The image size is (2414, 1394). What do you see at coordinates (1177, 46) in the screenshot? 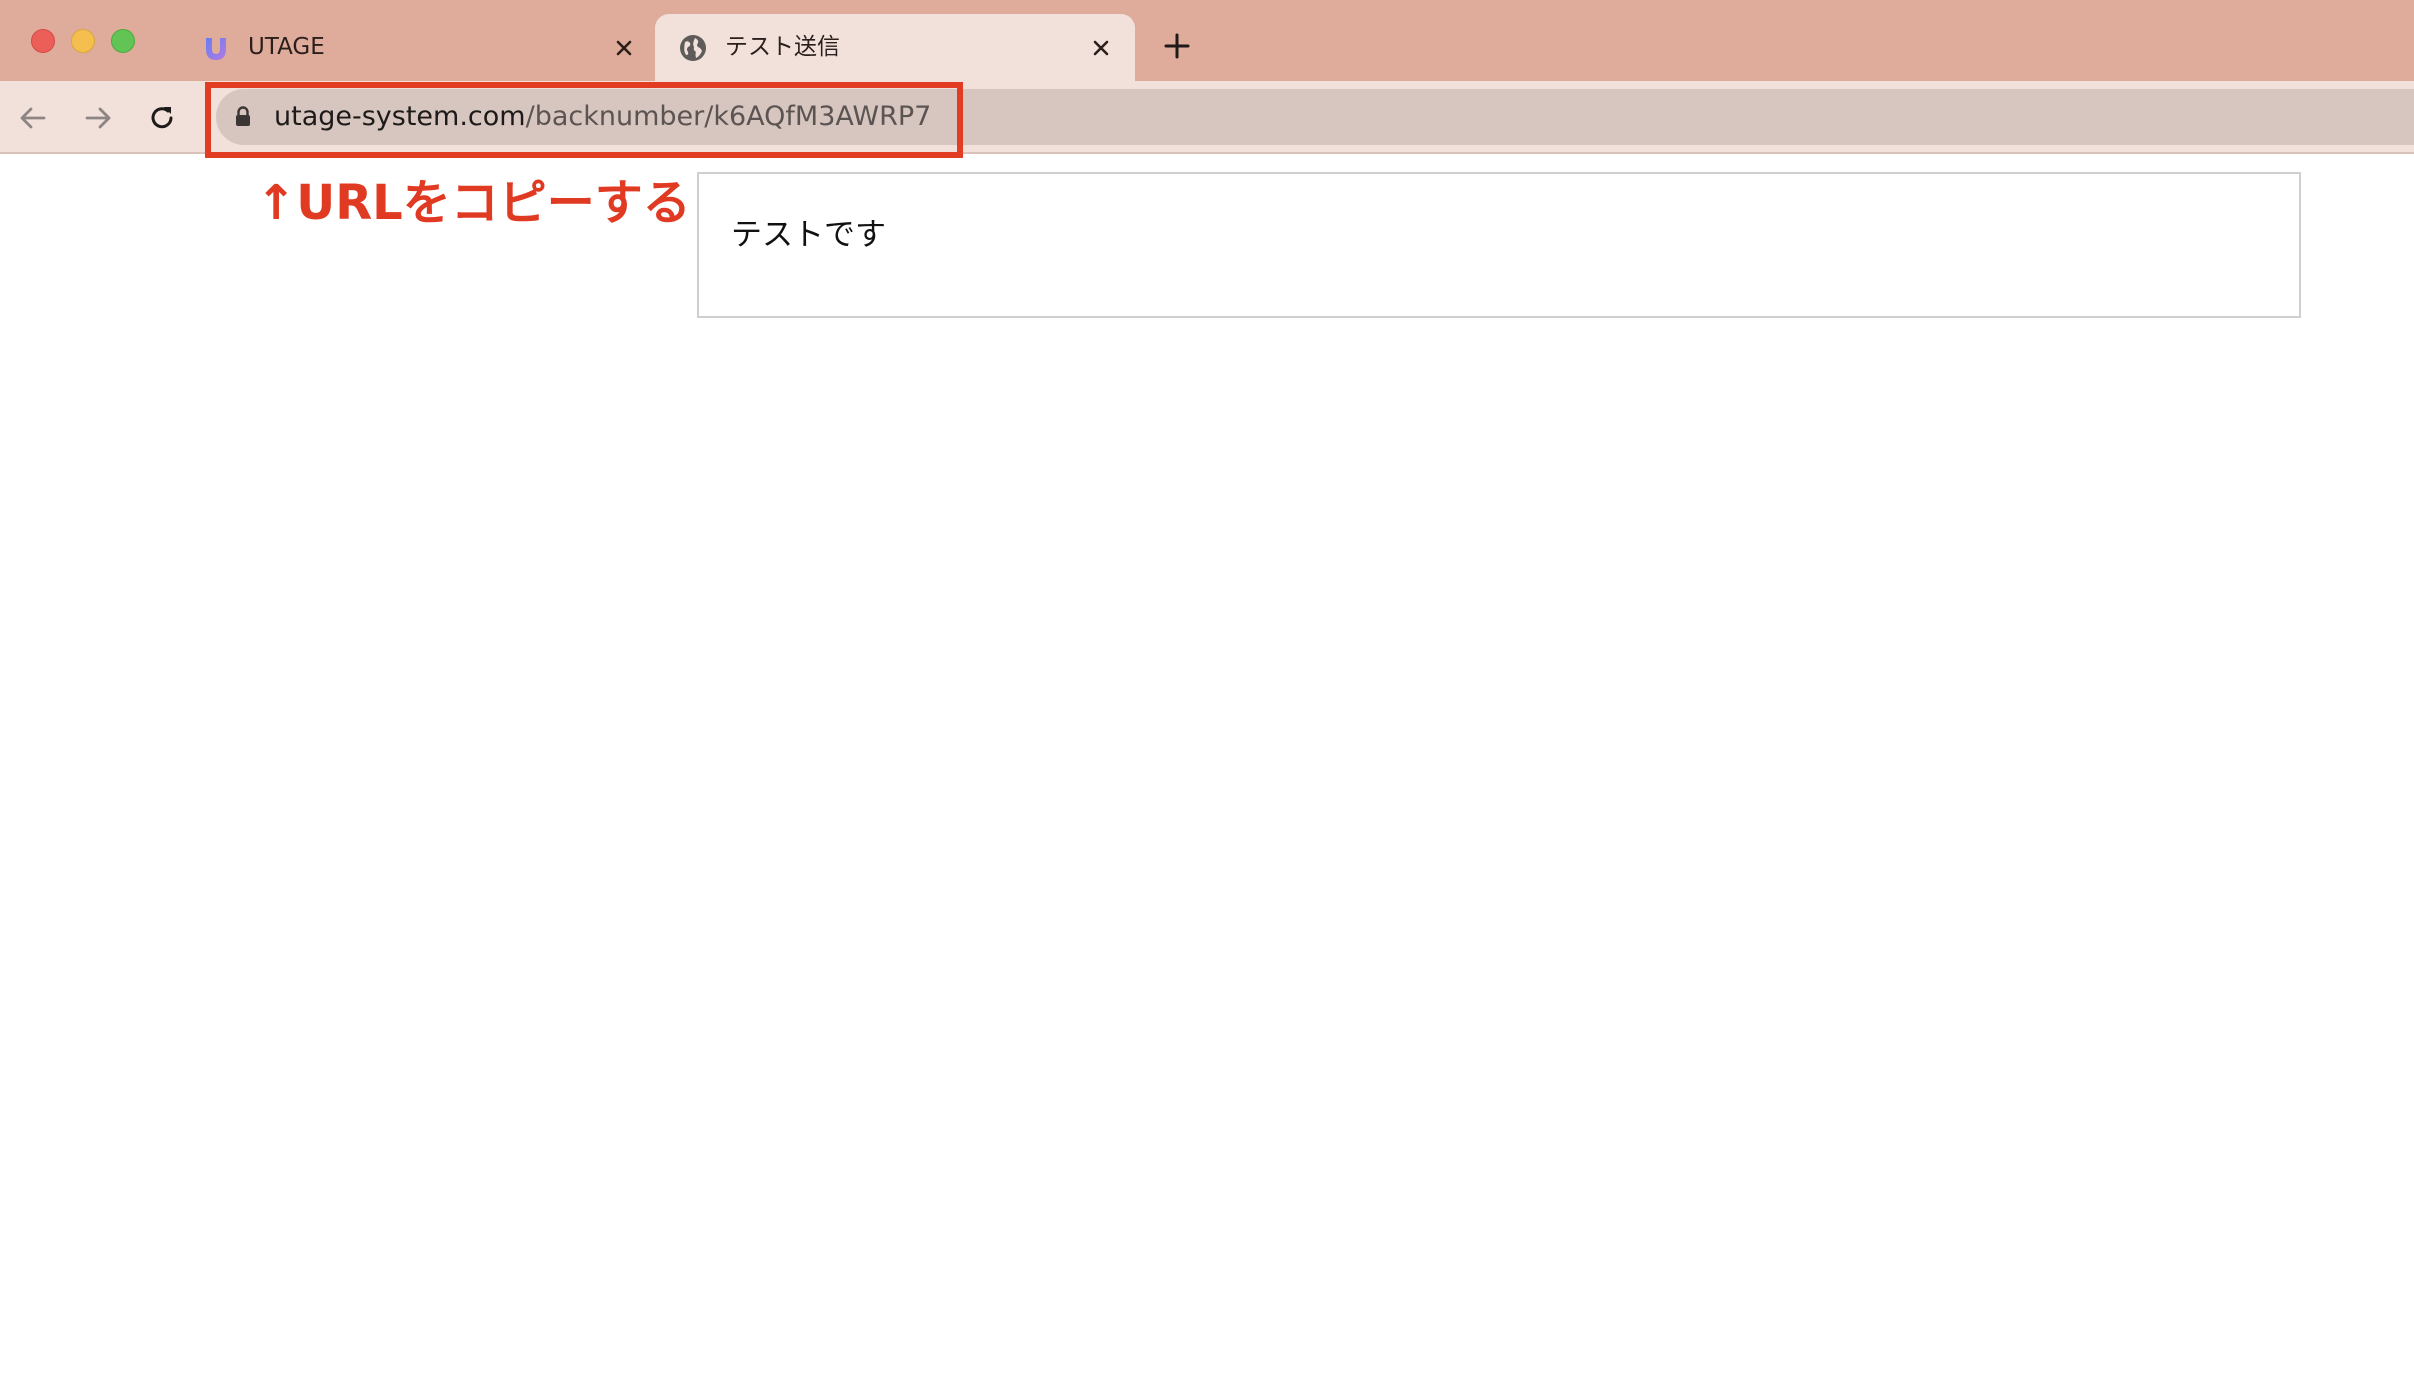
I see `new-tab-plus-icon` at bounding box center [1177, 46].